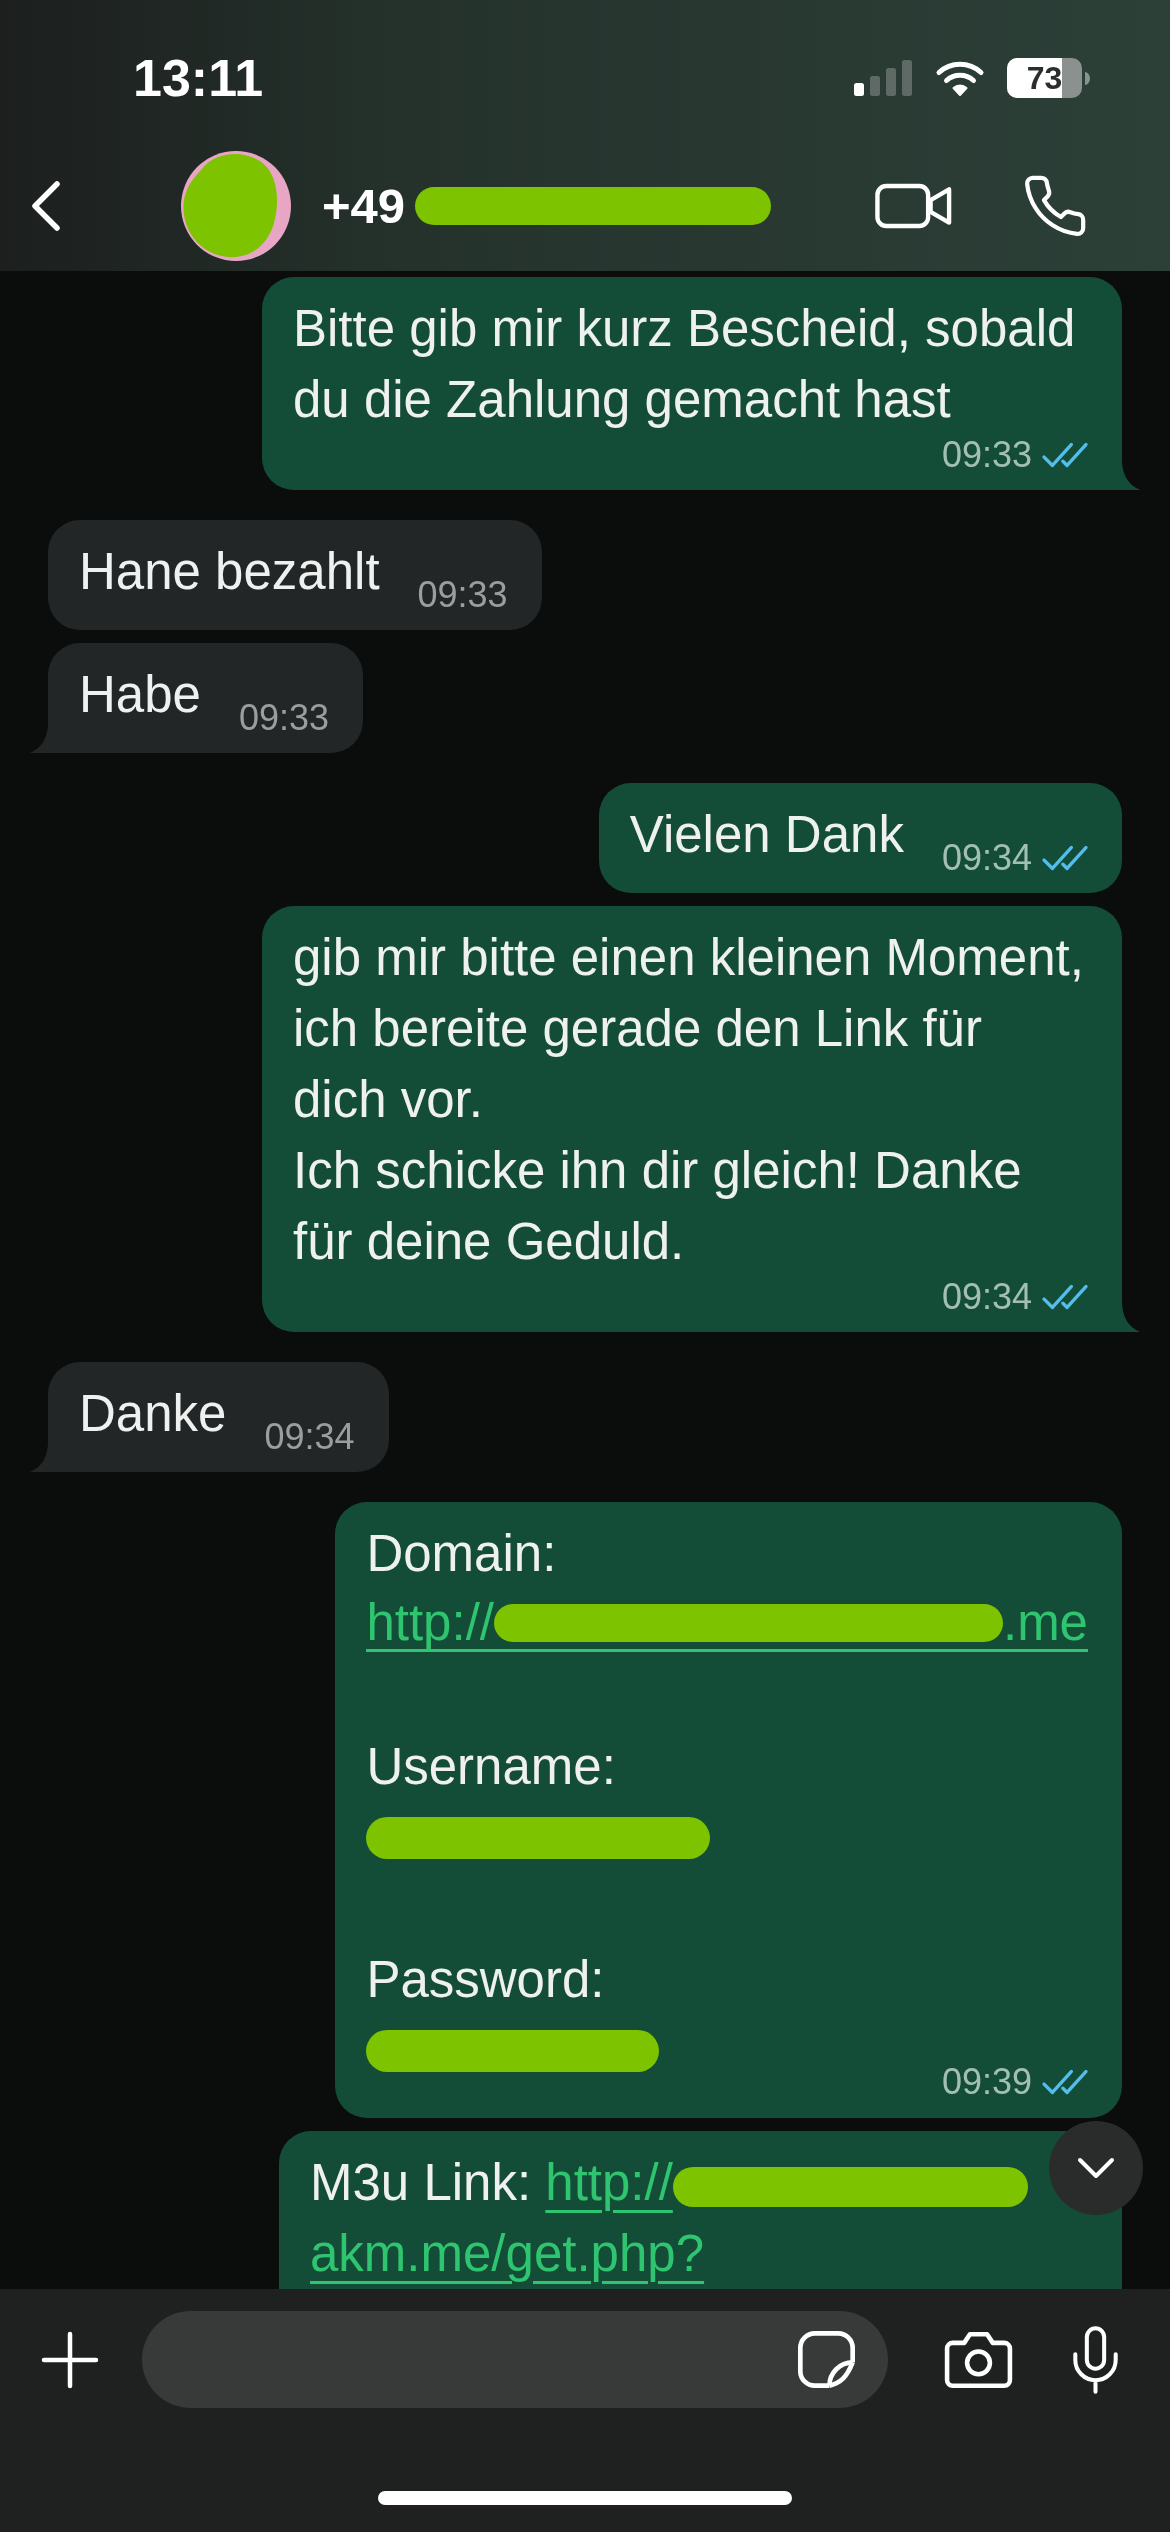 The height and width of the screenshot is (2532, 1170). I want to click on contact-name: +49, so click(364, 206).